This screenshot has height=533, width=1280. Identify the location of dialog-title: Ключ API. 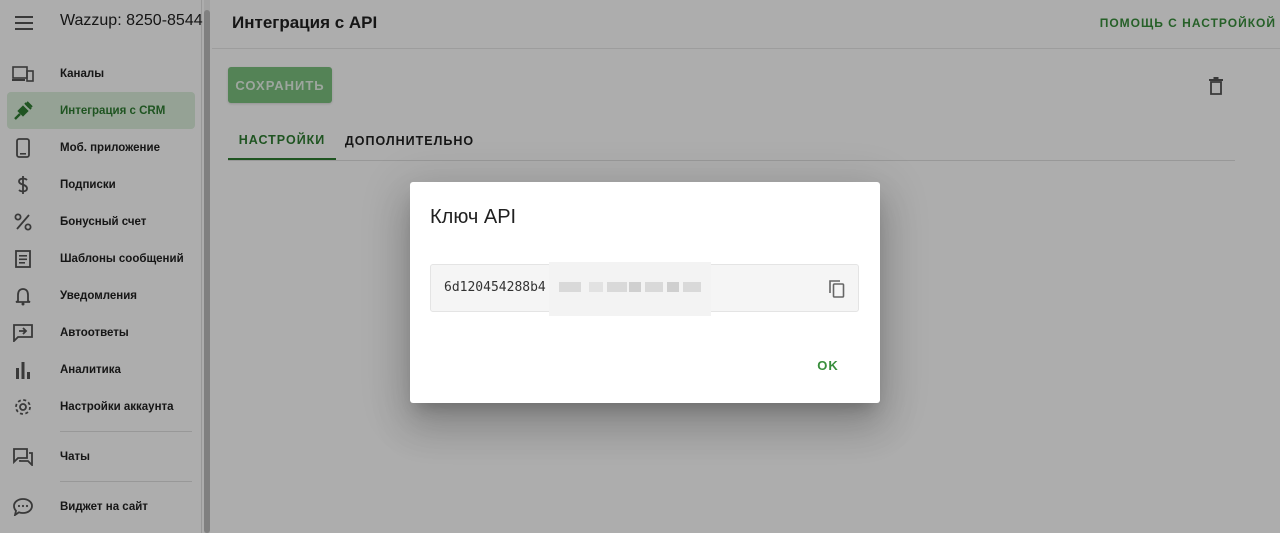
(473, 217).